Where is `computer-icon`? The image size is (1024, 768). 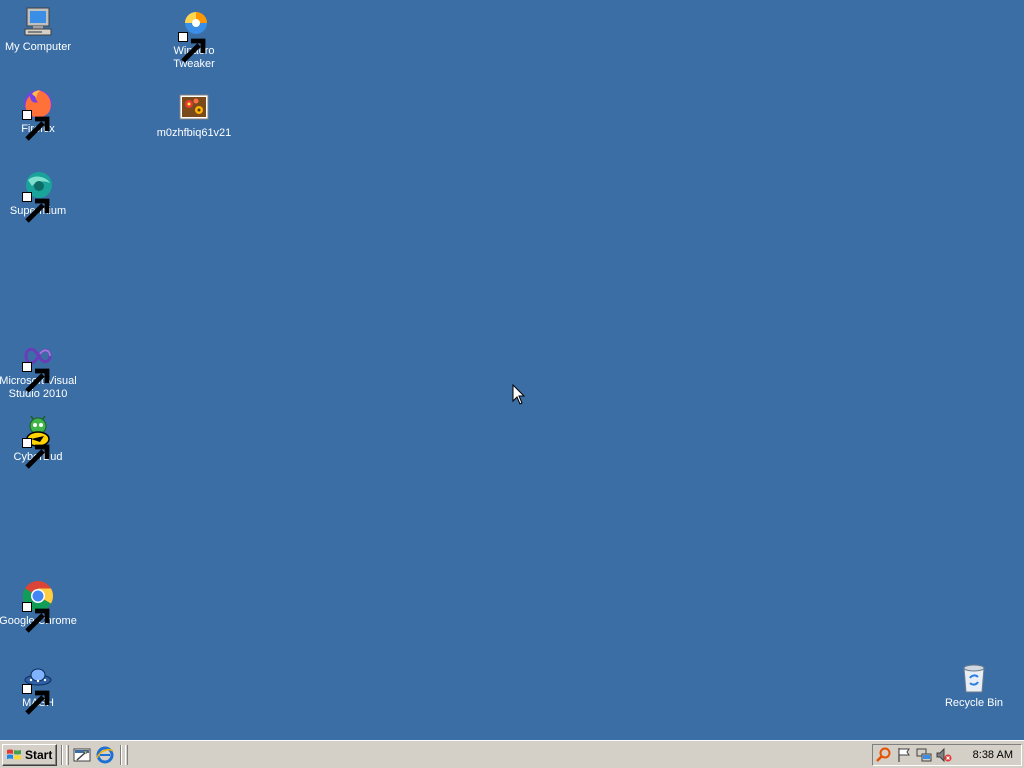
computer-icon is located at coordinates (38, 22).